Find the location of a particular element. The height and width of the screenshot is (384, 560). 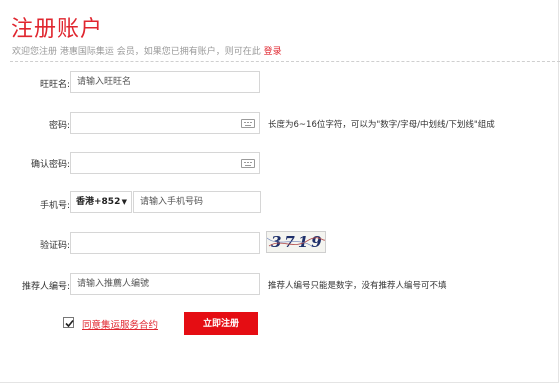

checkmark-icon is located at coordinates (69, 323).